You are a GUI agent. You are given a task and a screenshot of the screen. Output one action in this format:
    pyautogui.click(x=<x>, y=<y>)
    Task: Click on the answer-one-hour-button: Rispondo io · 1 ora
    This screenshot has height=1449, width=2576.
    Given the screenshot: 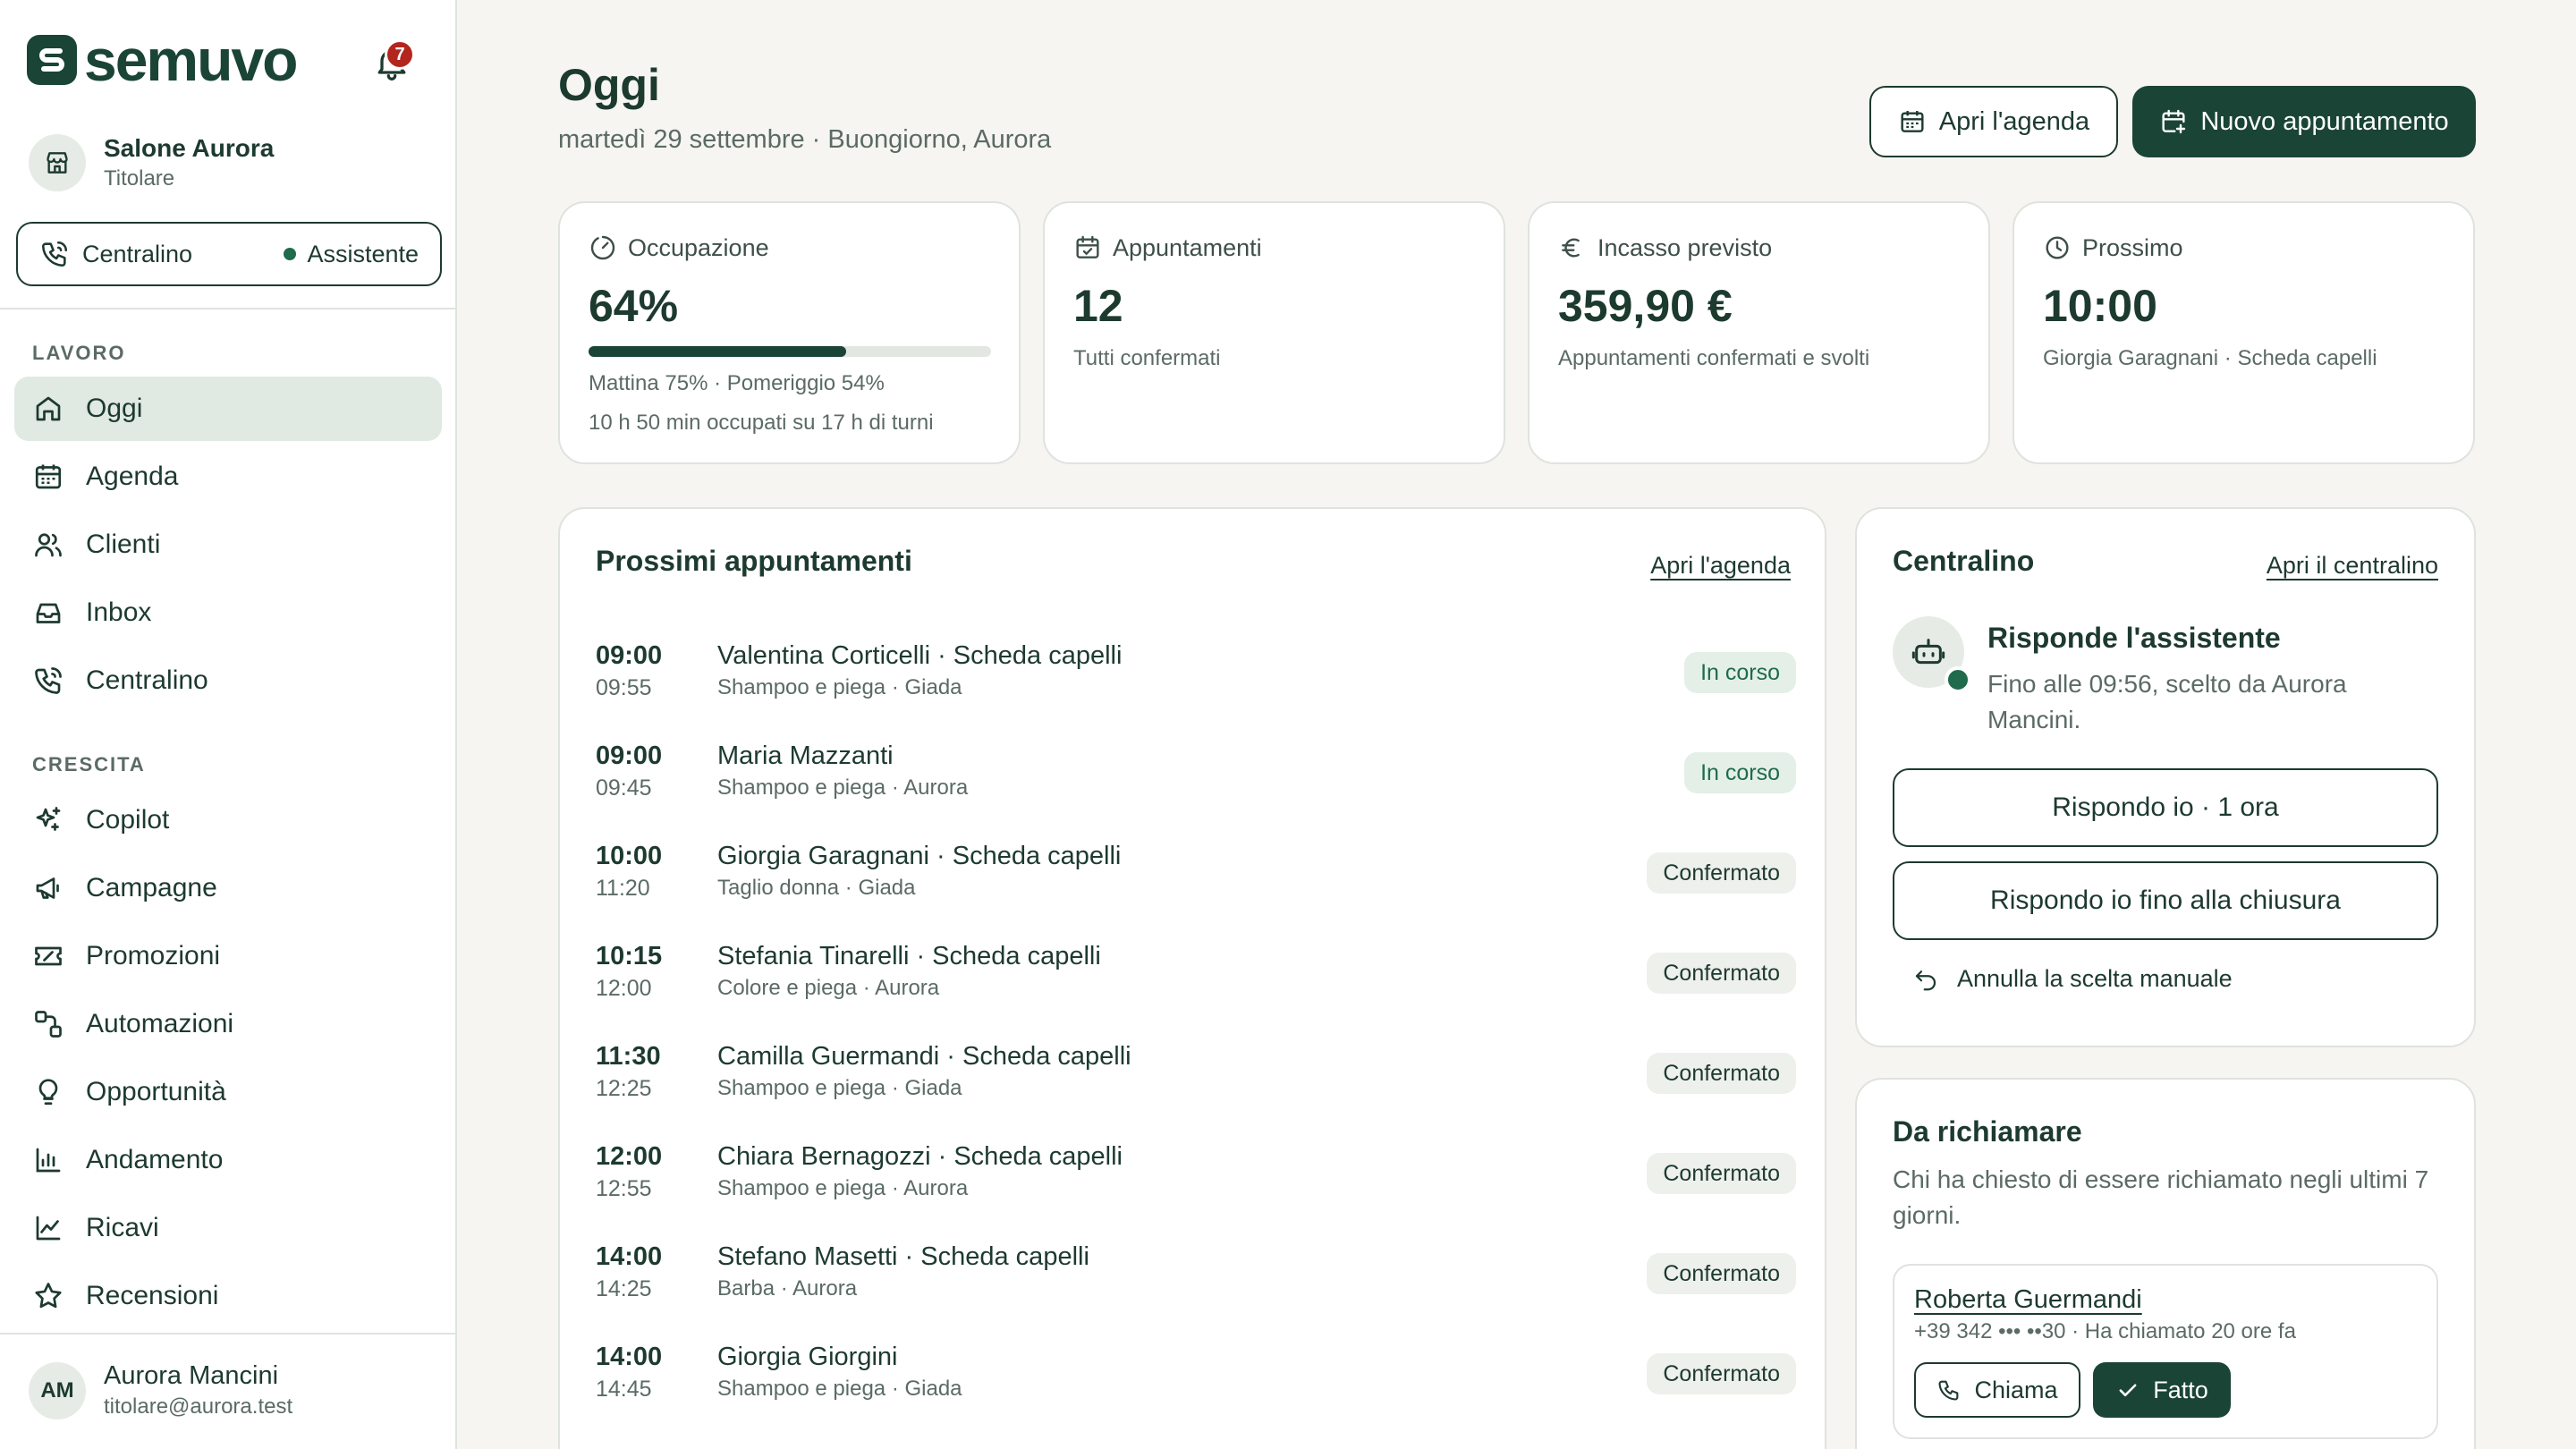 What is the action you would take?
    pyautogui.click(x=2165, y=807)
    